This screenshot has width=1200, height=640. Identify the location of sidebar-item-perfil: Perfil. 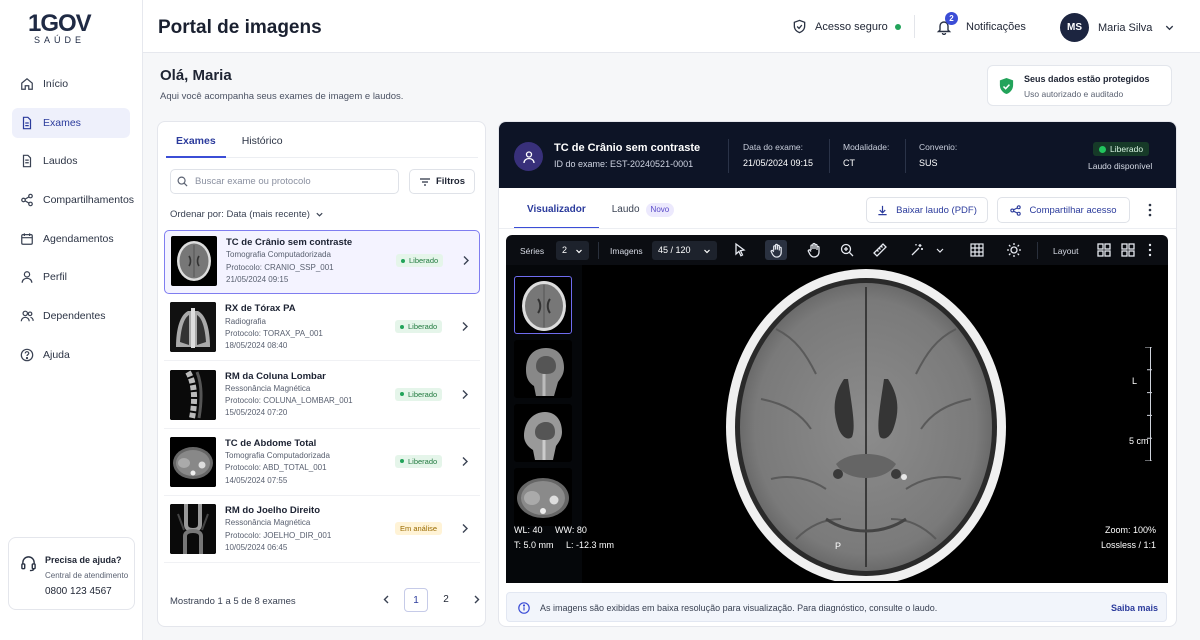
(71, 277).